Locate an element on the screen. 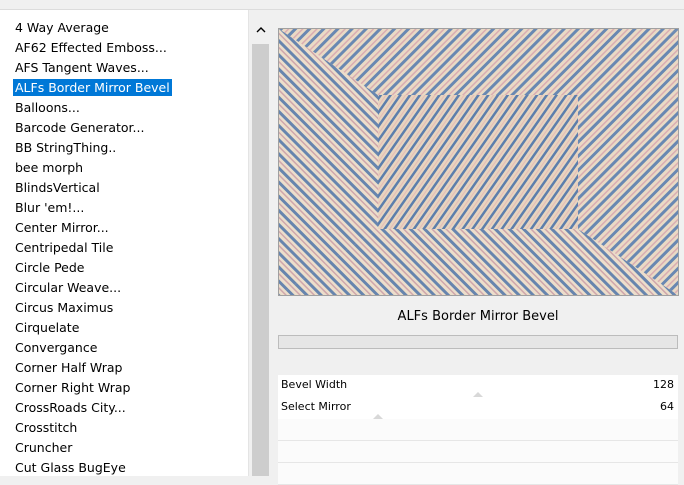 This screenshot has height=485, width=684. parameter-slider: Select Mirror 64 is located at coordinates (478, 408).